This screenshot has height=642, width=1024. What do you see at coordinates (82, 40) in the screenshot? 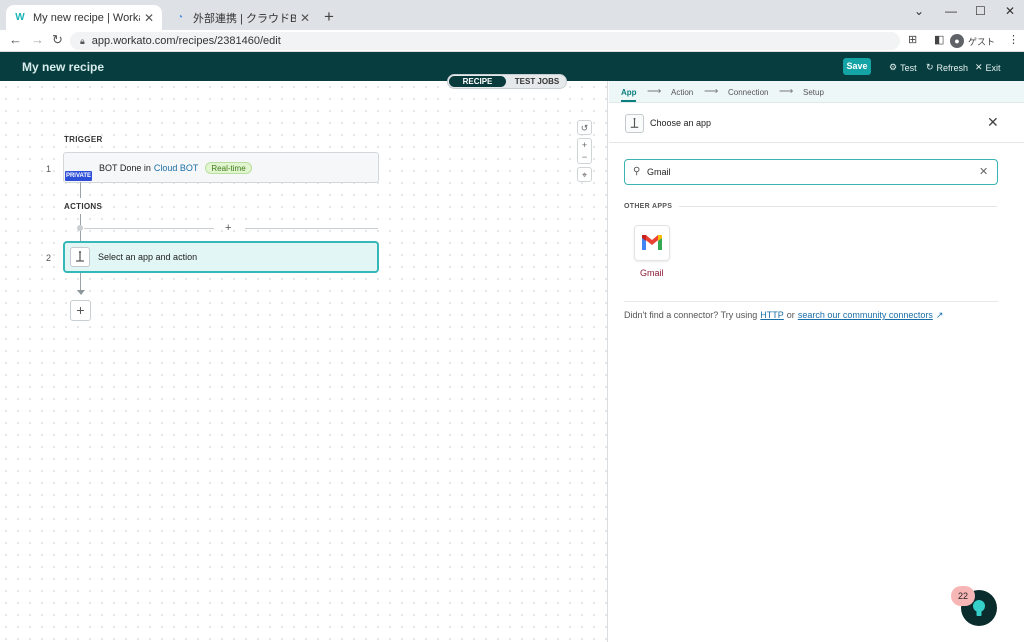
I see `lock-icon: 🔒︎` at bounding box center [82, 40].